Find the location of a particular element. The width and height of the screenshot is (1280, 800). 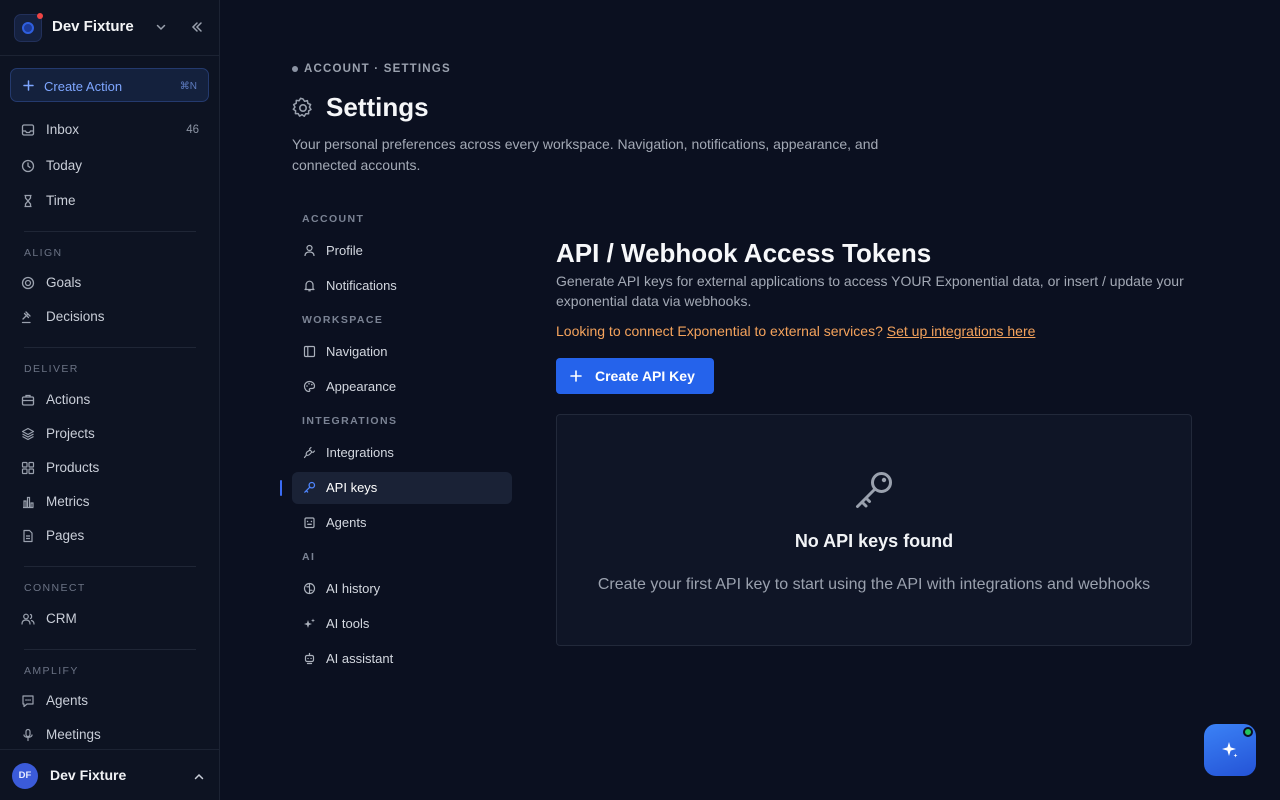

settings-item-profile: Profile is located at coordinates (402, 251).